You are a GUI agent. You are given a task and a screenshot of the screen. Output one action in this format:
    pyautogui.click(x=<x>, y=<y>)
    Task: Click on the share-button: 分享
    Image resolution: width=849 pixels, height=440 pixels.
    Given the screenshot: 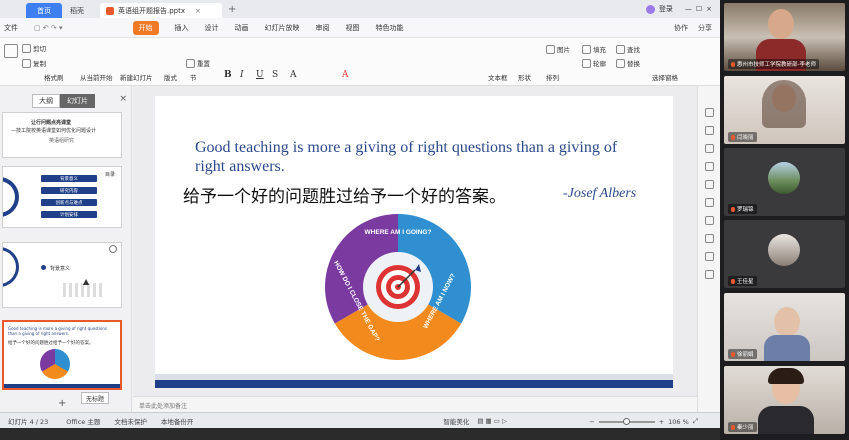 What is the action you would take?
    pyautogui.click(x=705, y=28)
    